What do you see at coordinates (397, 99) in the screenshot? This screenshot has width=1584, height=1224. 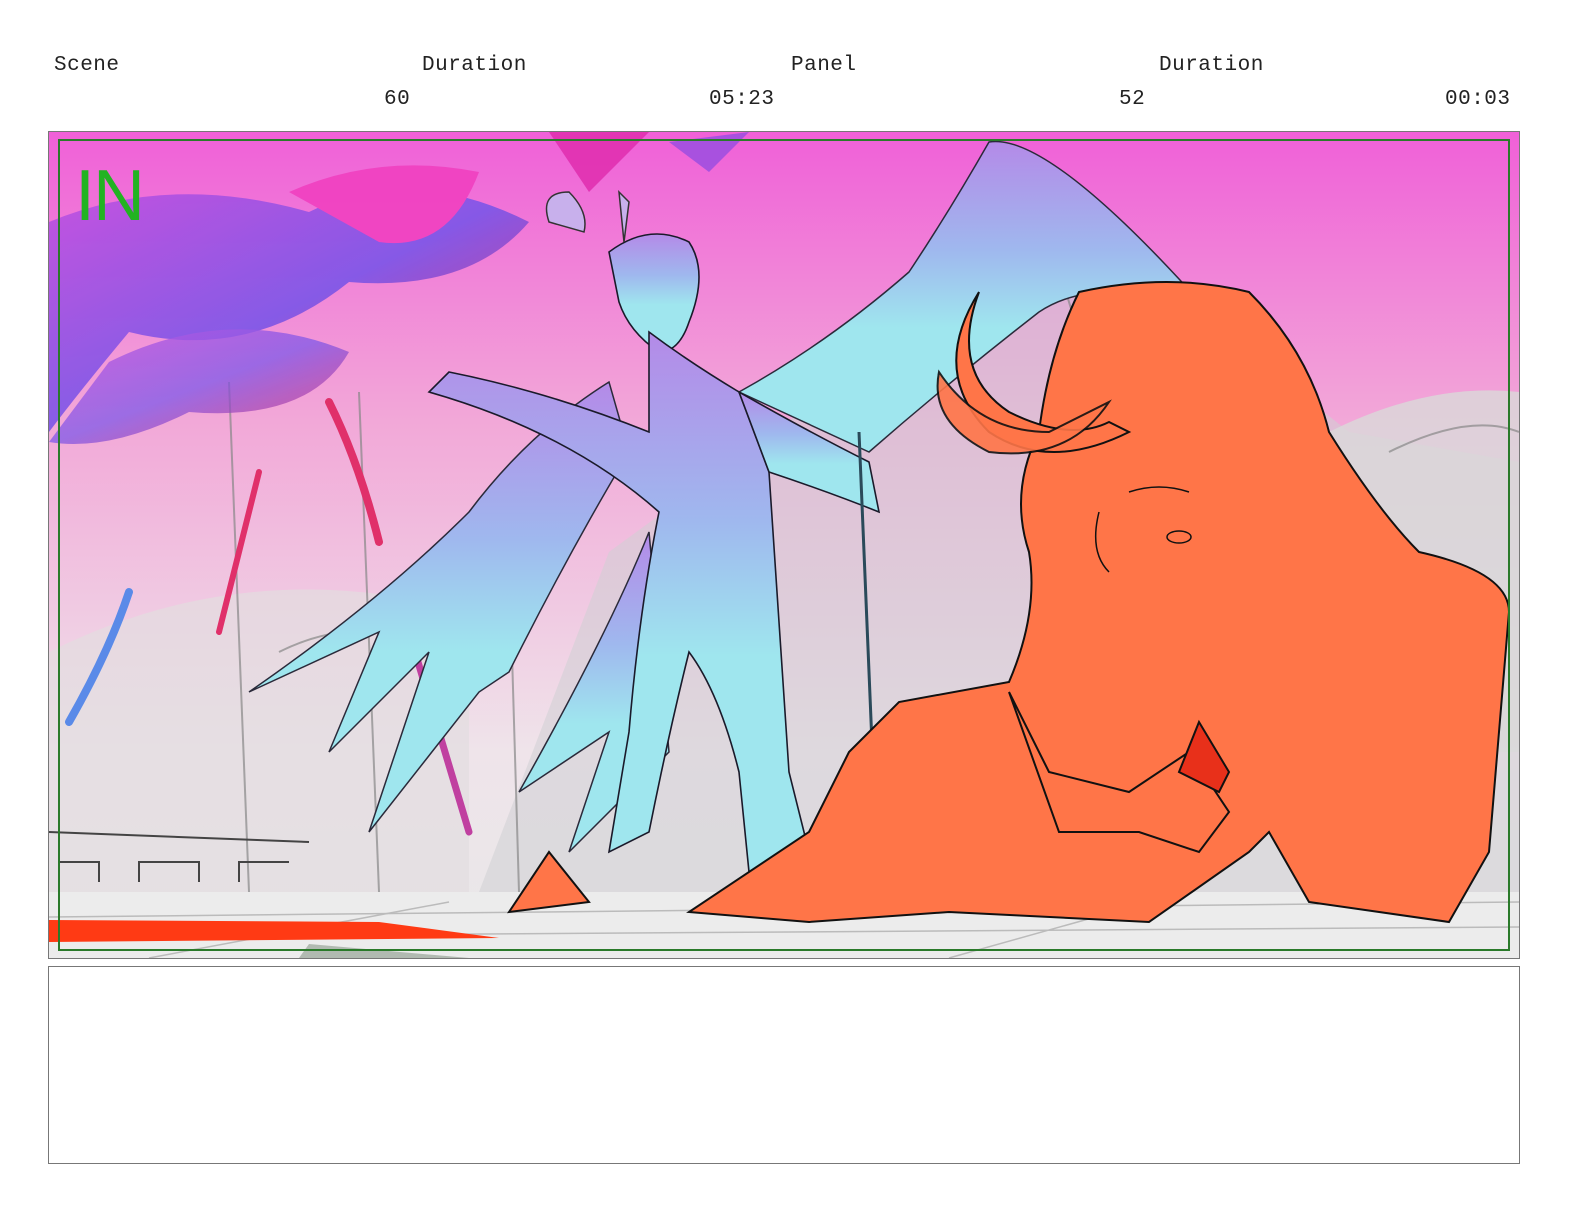 I see `scene-number: 60` at bounding box center [397, 99].